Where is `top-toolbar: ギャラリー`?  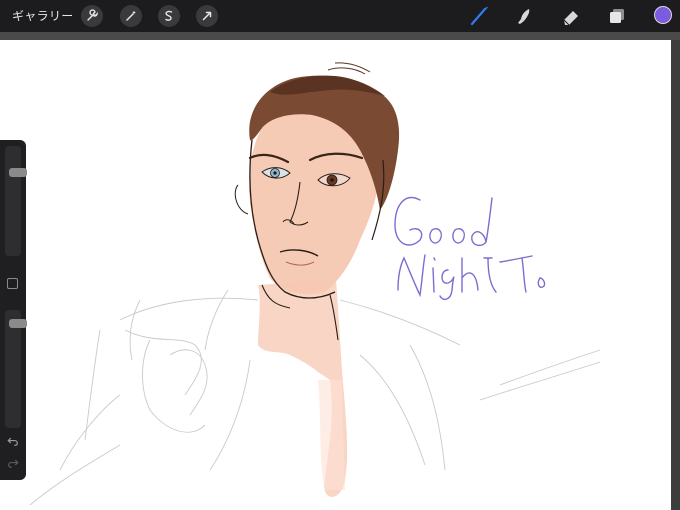 top-toolbar: ギャラリー is located at coordinates (340, 16).